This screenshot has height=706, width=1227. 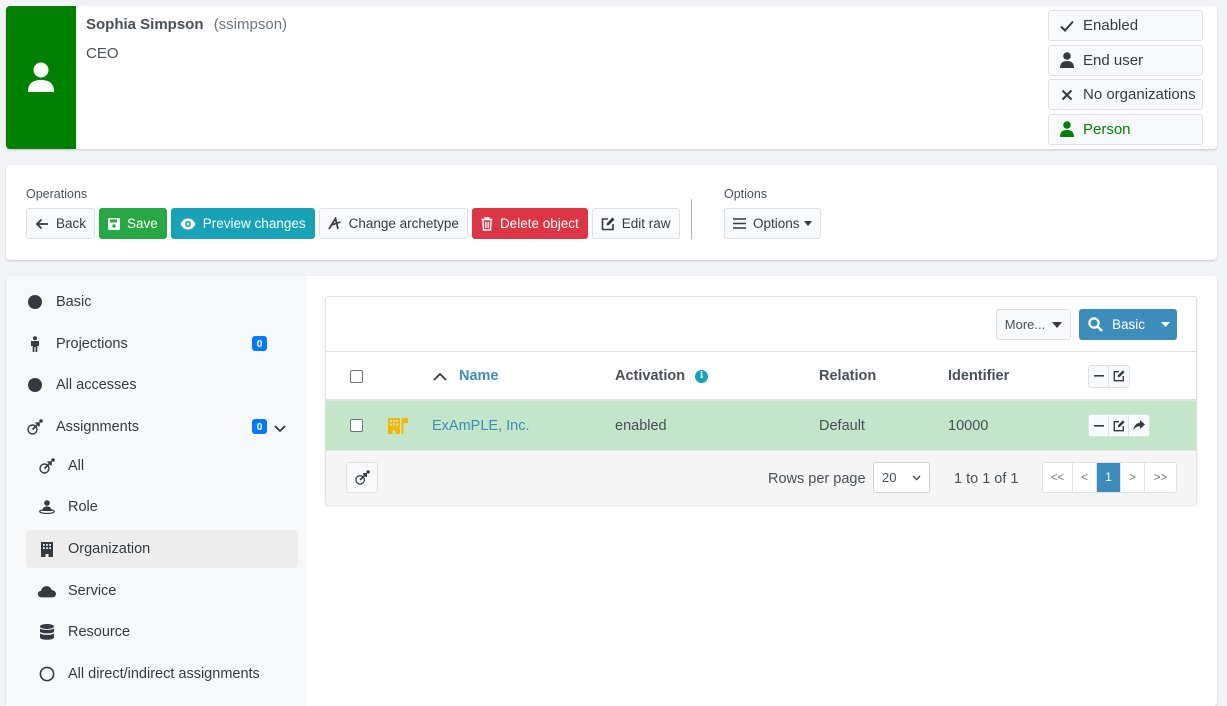 I want to click on sidebar-item-assignments: Assignments 0, so click(x=162, y=427).